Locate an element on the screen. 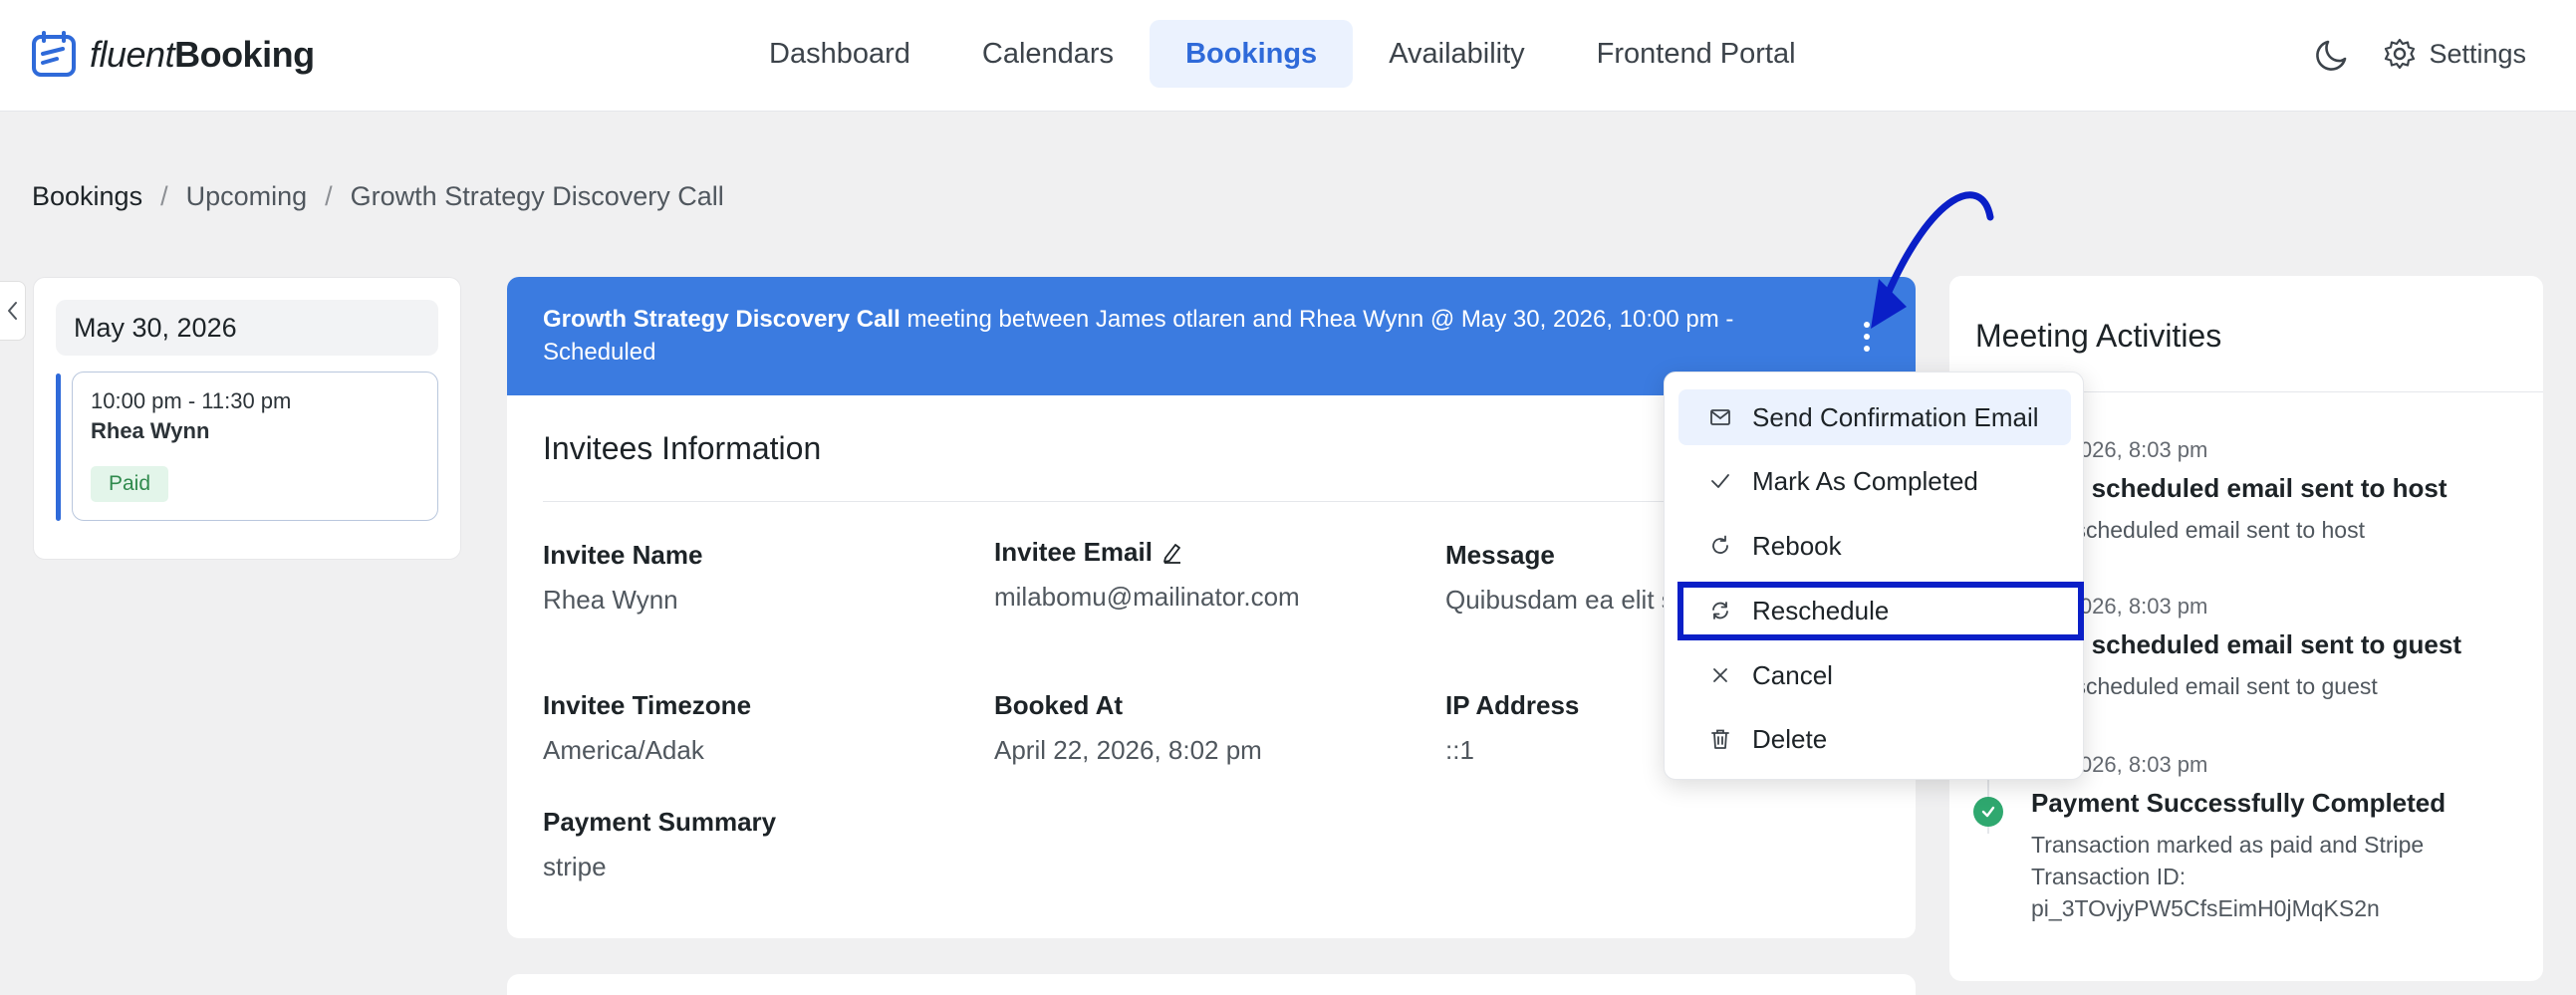 This screenshot has width=2576, height=995. activity-detail: ting scheduled email sent to host is located at coordinates (2198, 530).